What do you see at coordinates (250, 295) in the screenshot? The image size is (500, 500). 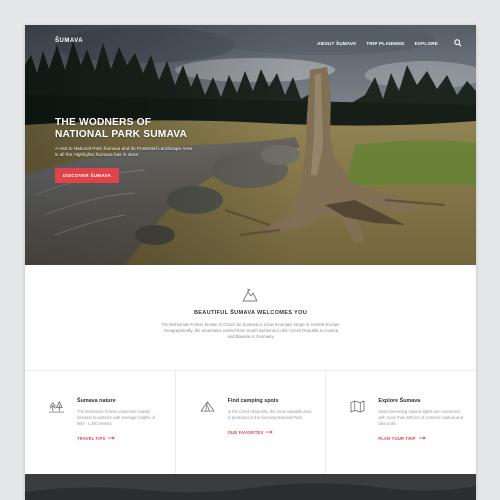 I see `hiking-icon` at bounding box center [250, 295].